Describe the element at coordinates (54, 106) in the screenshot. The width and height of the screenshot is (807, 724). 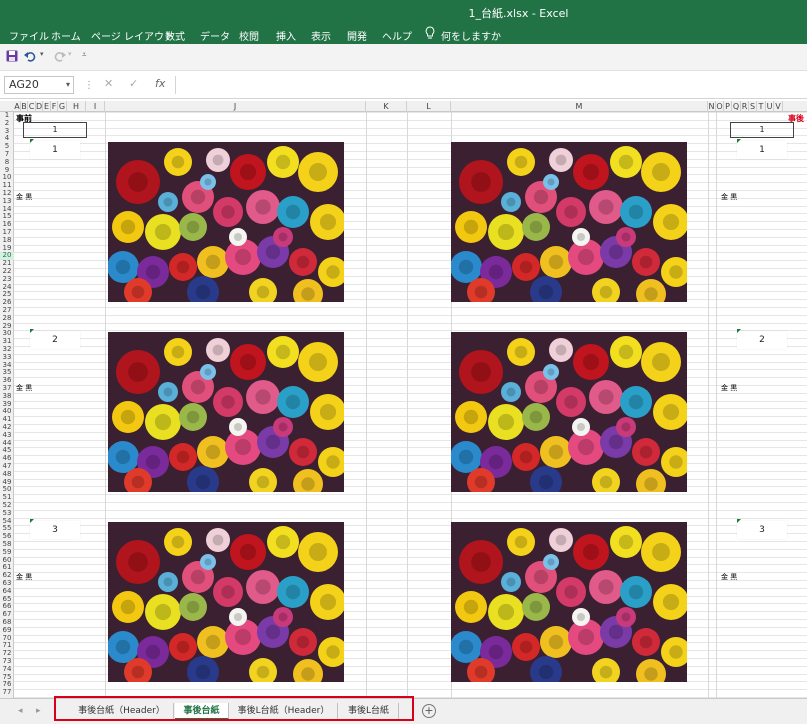
I see `column-header: F` at that location.